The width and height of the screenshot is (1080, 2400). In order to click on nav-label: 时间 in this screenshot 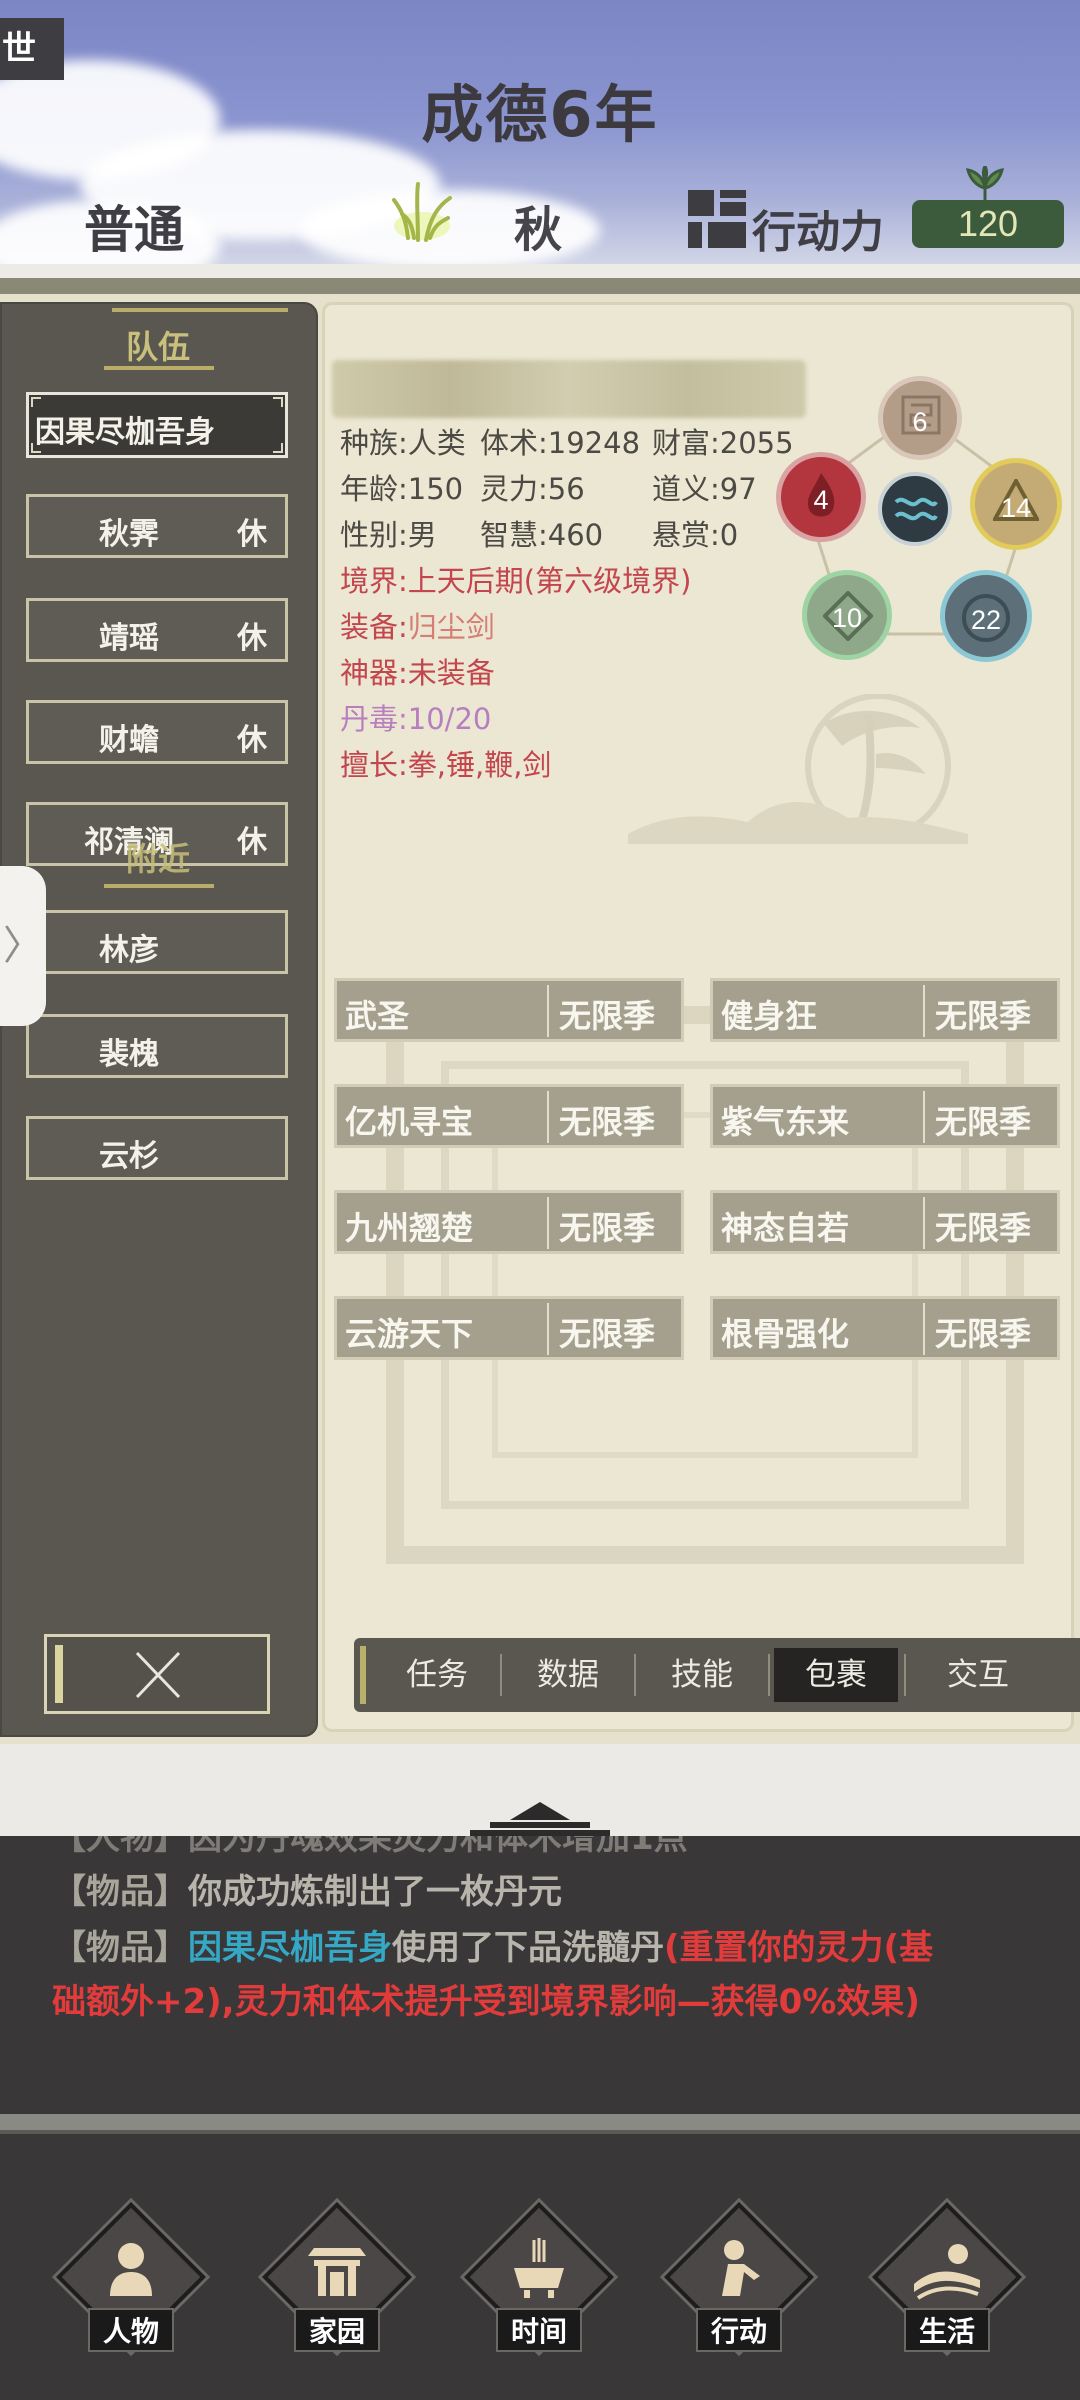, I will do `click(539, 2330)`.